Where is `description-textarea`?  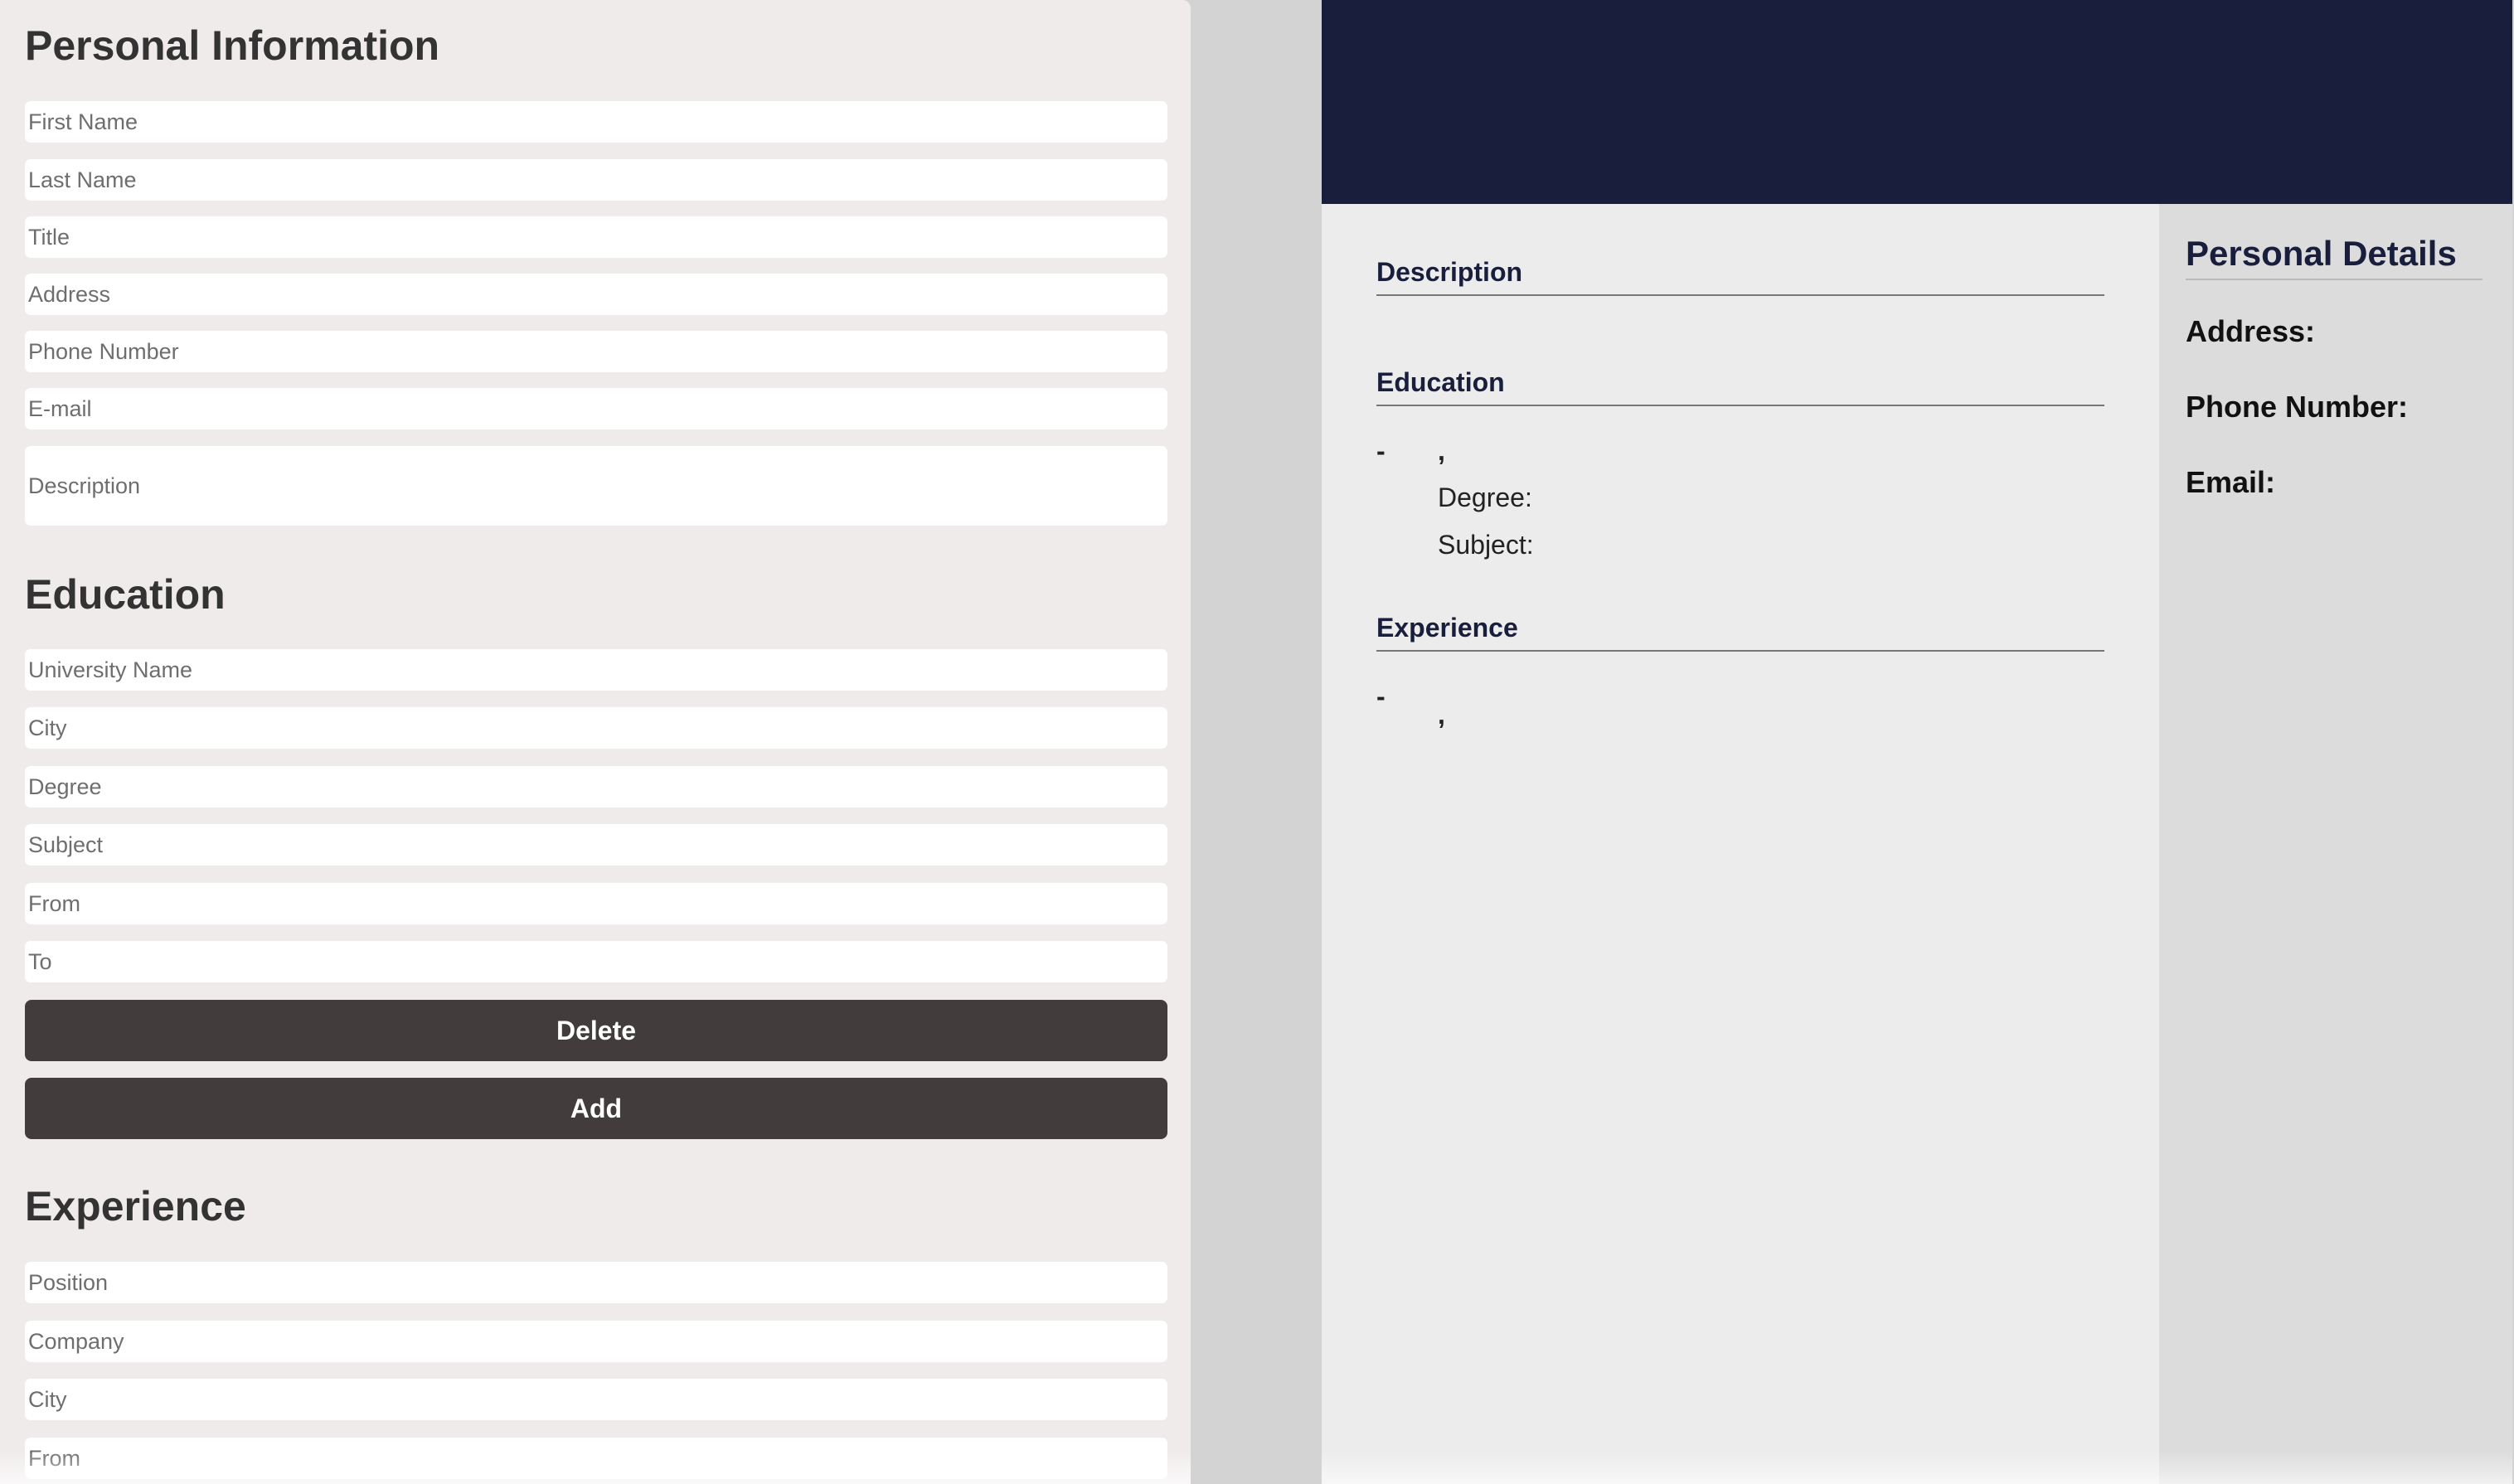 description-textarea is located at coordinates (596, 486).